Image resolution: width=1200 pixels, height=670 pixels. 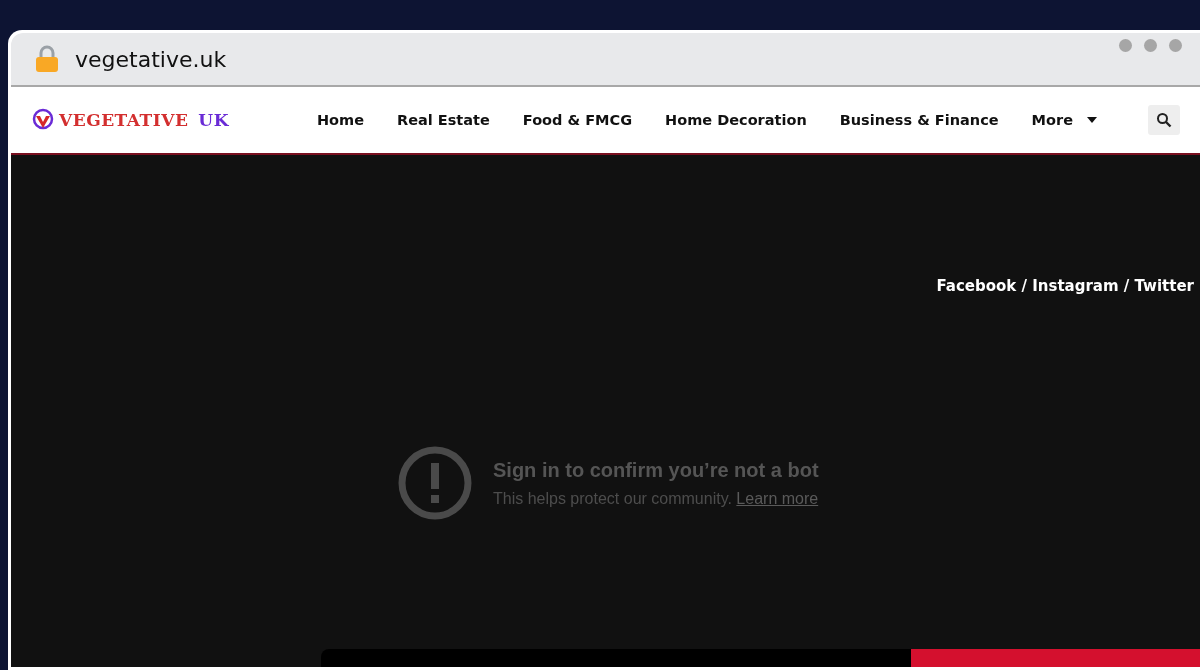 What do you see at coordinates (1065, 286) in the screenshot?
I see `social-links: Facebook / Instagram / Twitter` at bounding box center [1065, 286].